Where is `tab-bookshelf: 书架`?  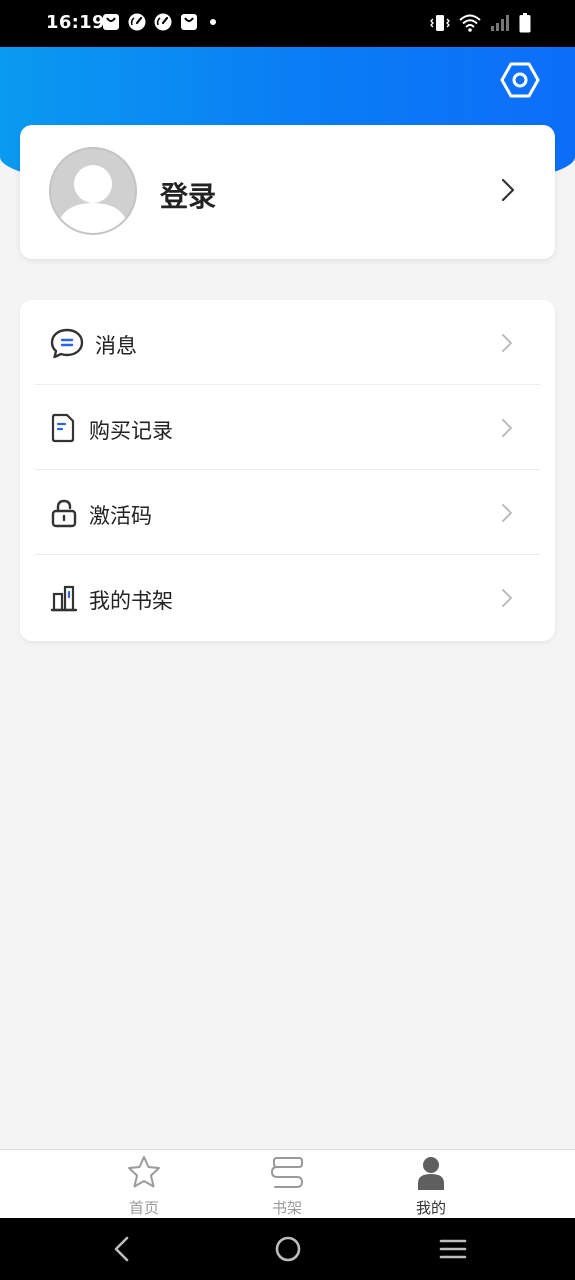
tab-bookshelf: 书架 is located at coordinates (287, 1184).